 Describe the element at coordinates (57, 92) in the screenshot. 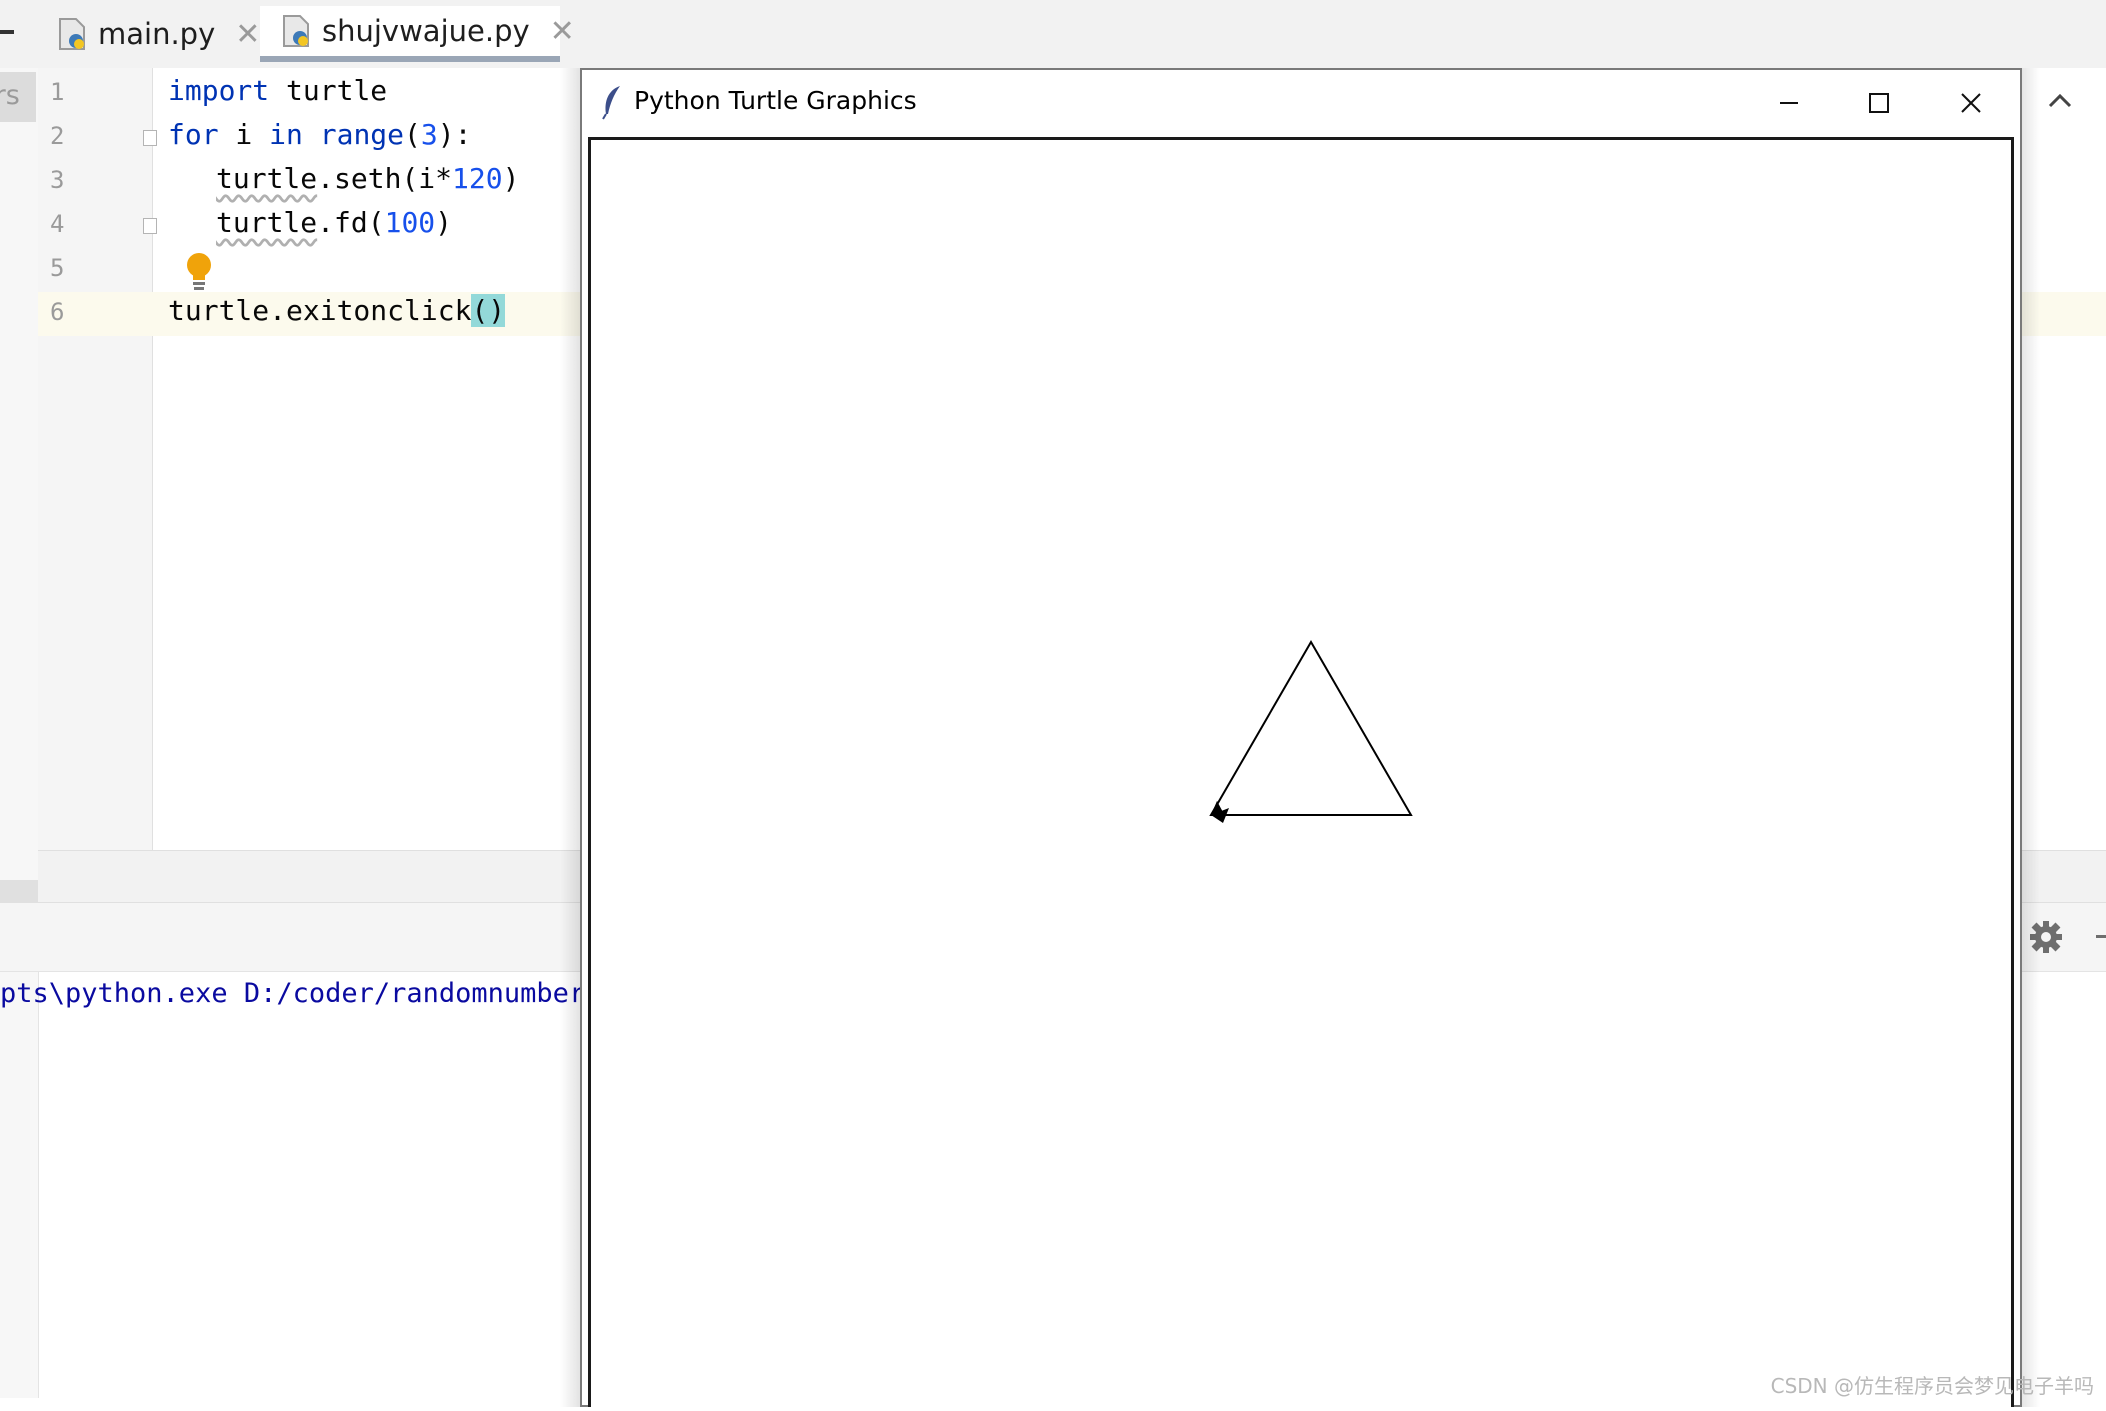

I see `line-number: 1` at that location.